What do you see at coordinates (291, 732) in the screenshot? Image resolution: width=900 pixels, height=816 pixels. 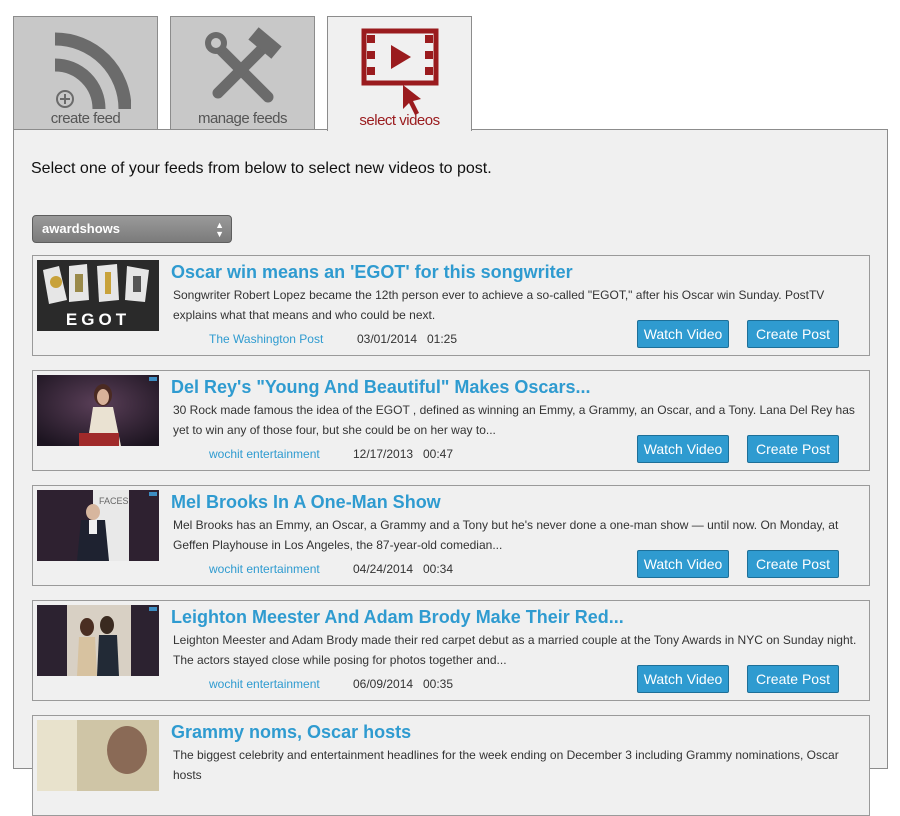 I see `video-title: Grammy noms, Oscar hosts` at bounding box center [291, 732].